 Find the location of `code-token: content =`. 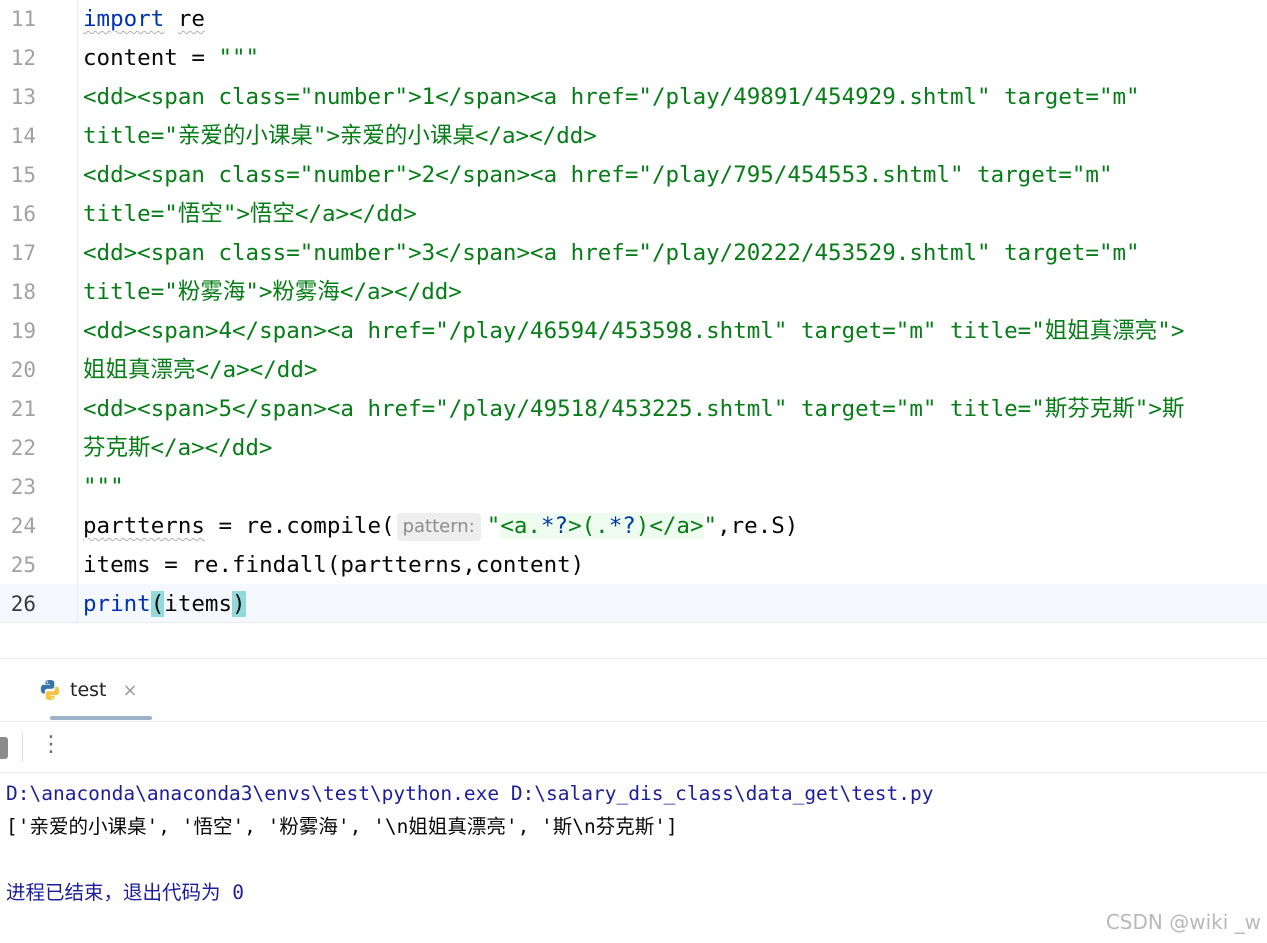

code-token: content = is located at coordinates (151, 58).